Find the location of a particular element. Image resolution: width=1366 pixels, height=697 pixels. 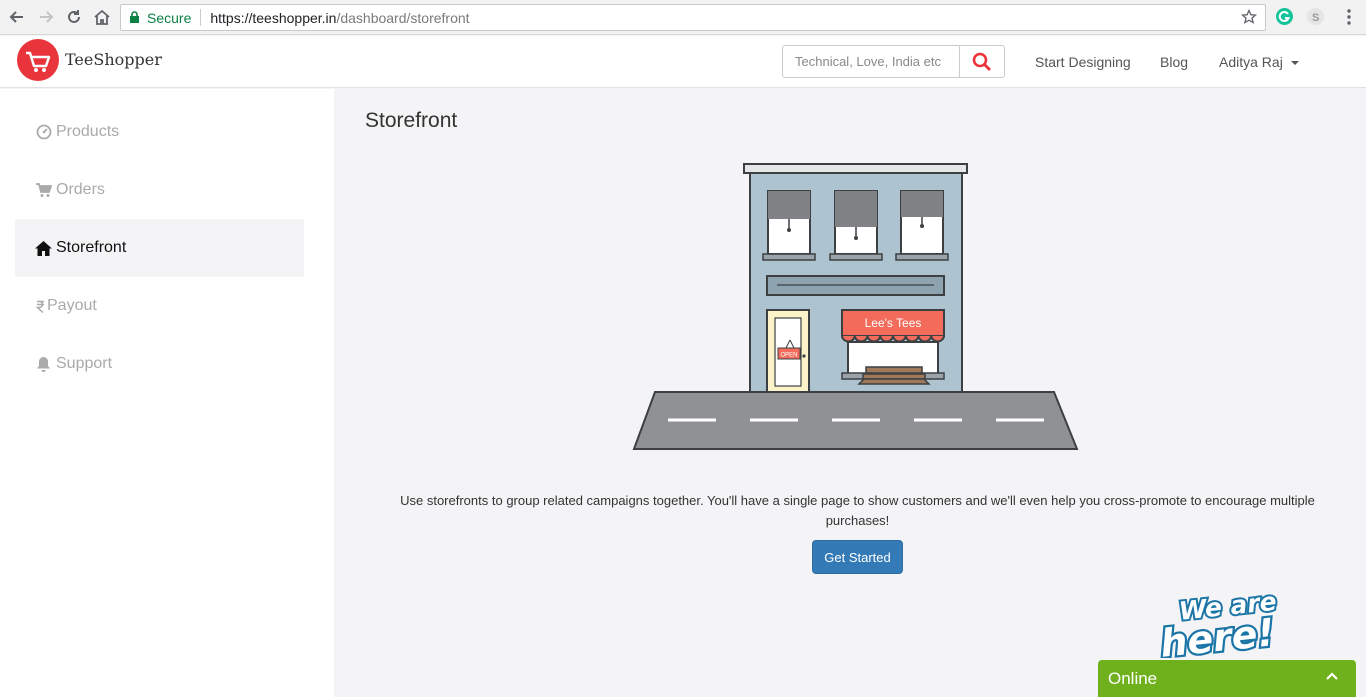

brand-name: TeeShopper is located at coordinates (113, 59).